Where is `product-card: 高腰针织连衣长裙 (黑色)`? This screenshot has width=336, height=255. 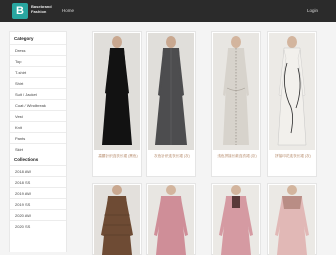 product-card: 高腰针织连衣长裙 (黑色) is located at coordinates (117, 104).